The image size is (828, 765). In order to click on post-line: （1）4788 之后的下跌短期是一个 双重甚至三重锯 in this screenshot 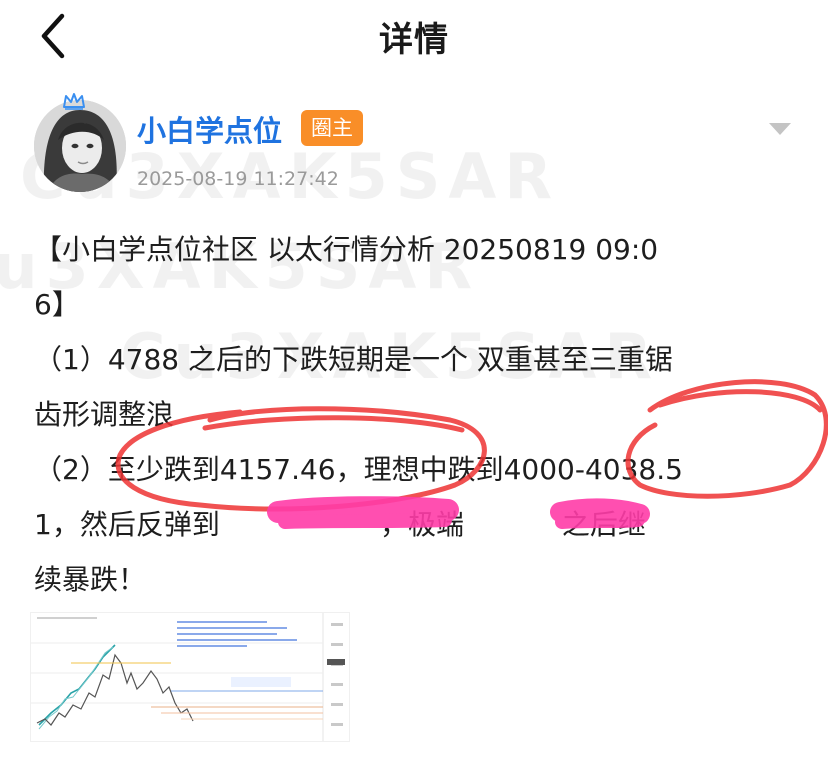, I will do `click(353, 359)`.